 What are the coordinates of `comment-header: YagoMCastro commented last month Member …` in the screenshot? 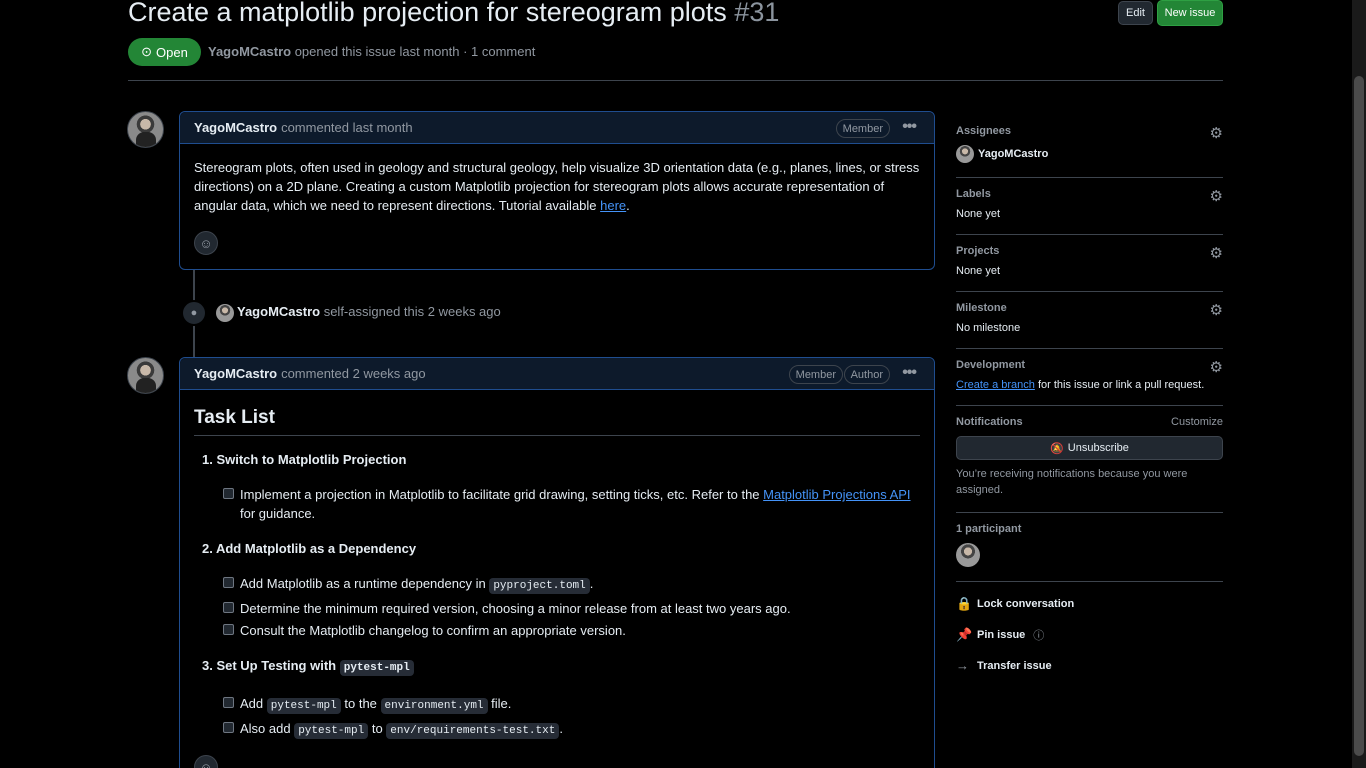 It's located at (557, 128).